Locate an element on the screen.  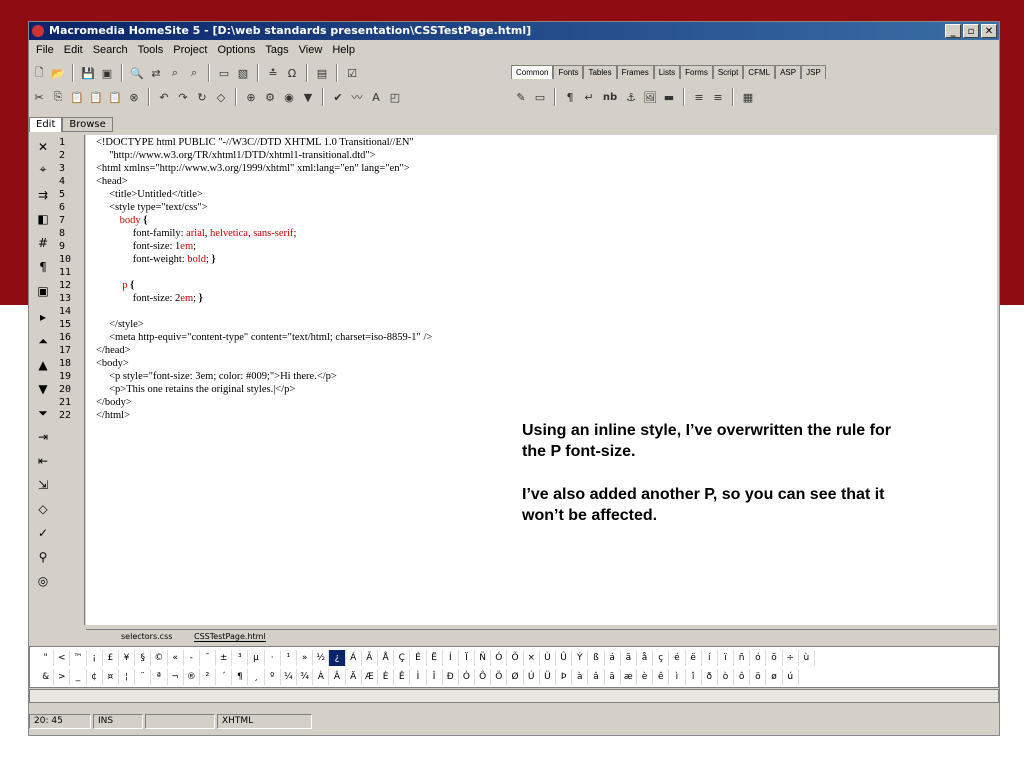
tab-tables: Tables is located at coordinates (600, 72).